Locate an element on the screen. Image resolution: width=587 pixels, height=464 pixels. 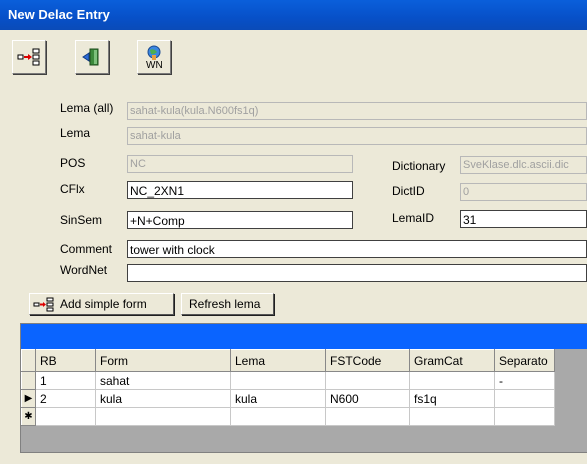
cflx-field: NC_2XN1 is located at coordinates (240, 190).